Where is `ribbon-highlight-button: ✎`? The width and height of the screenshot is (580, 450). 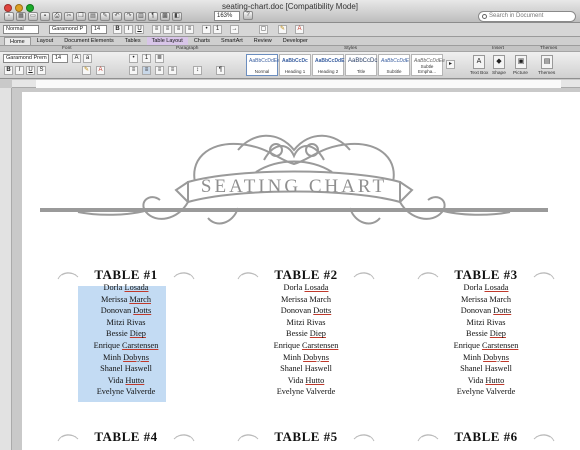
ribbon-highlight-button: ✎ is located at coordinates (86, 70).